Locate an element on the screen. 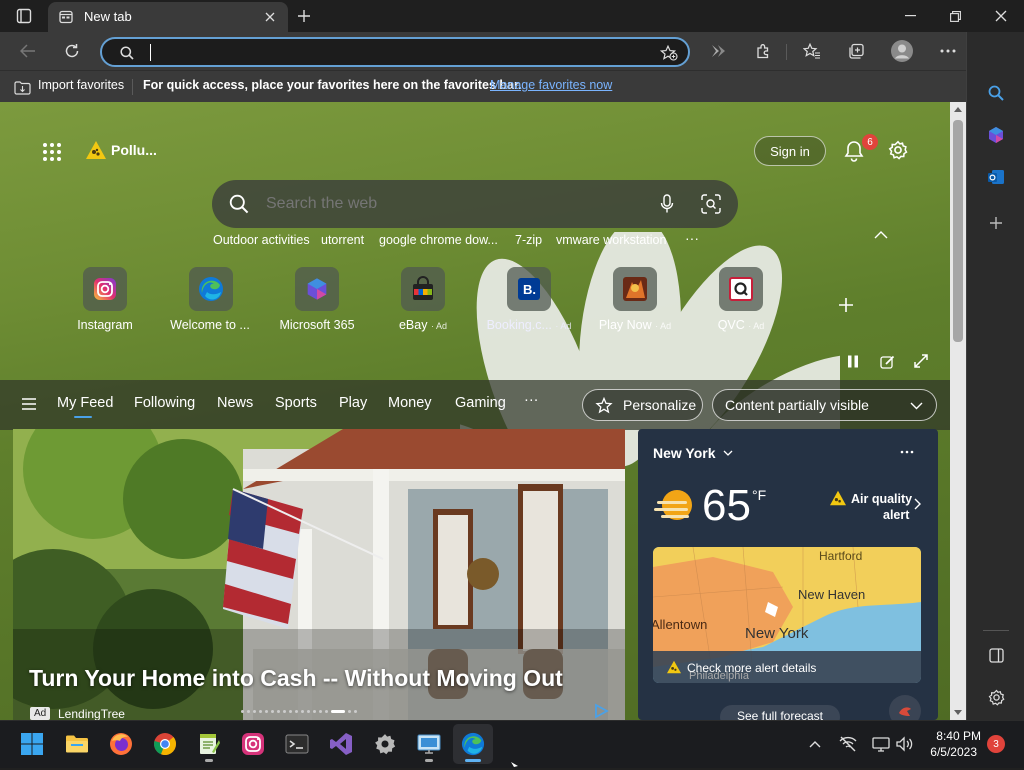 This screenshot has width=1024, height=770. workspaces-icon is located at coordinates (24, 16).